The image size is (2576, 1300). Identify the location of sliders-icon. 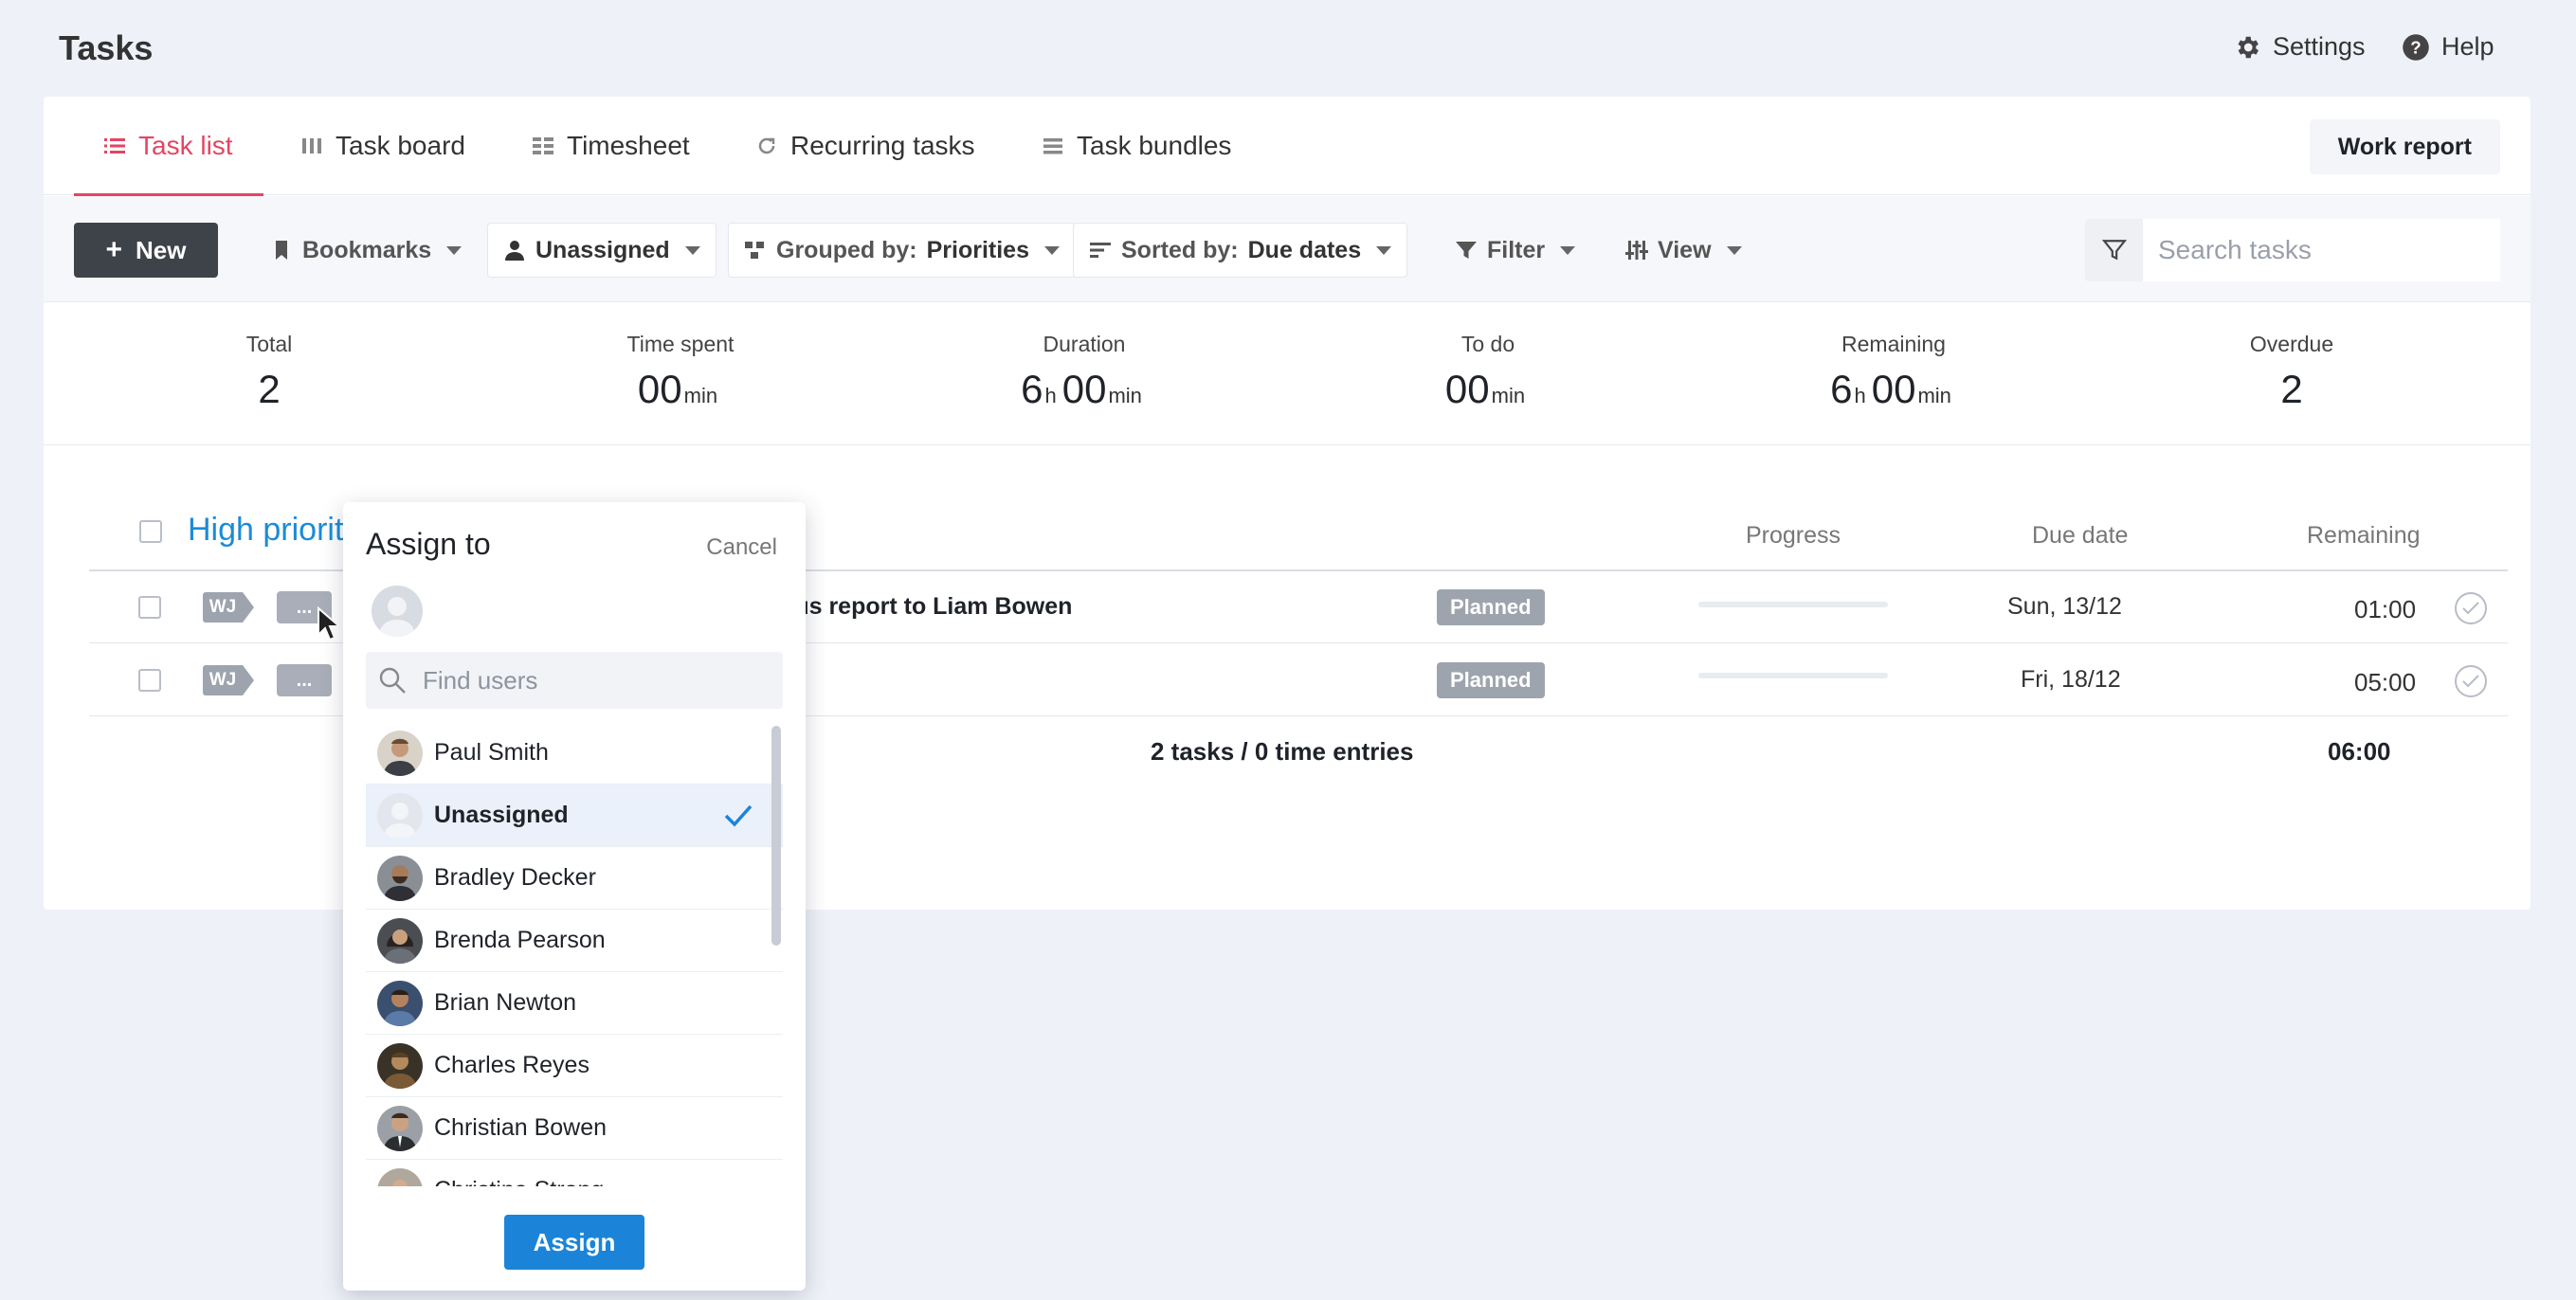
(1636, 250).